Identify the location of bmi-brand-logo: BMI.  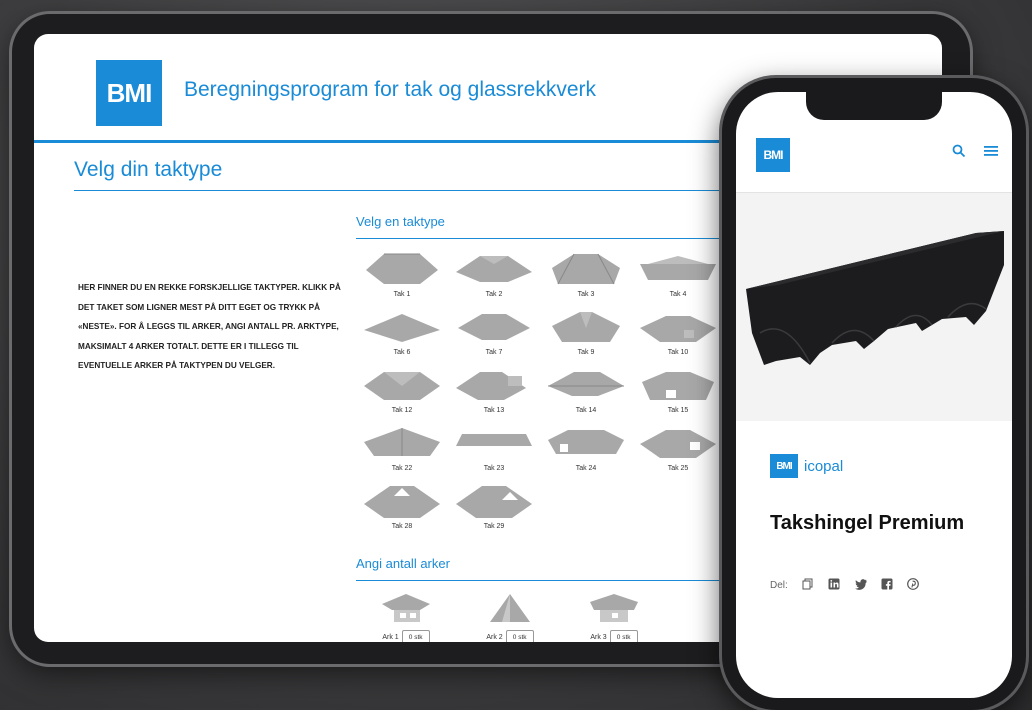
(784, 466).